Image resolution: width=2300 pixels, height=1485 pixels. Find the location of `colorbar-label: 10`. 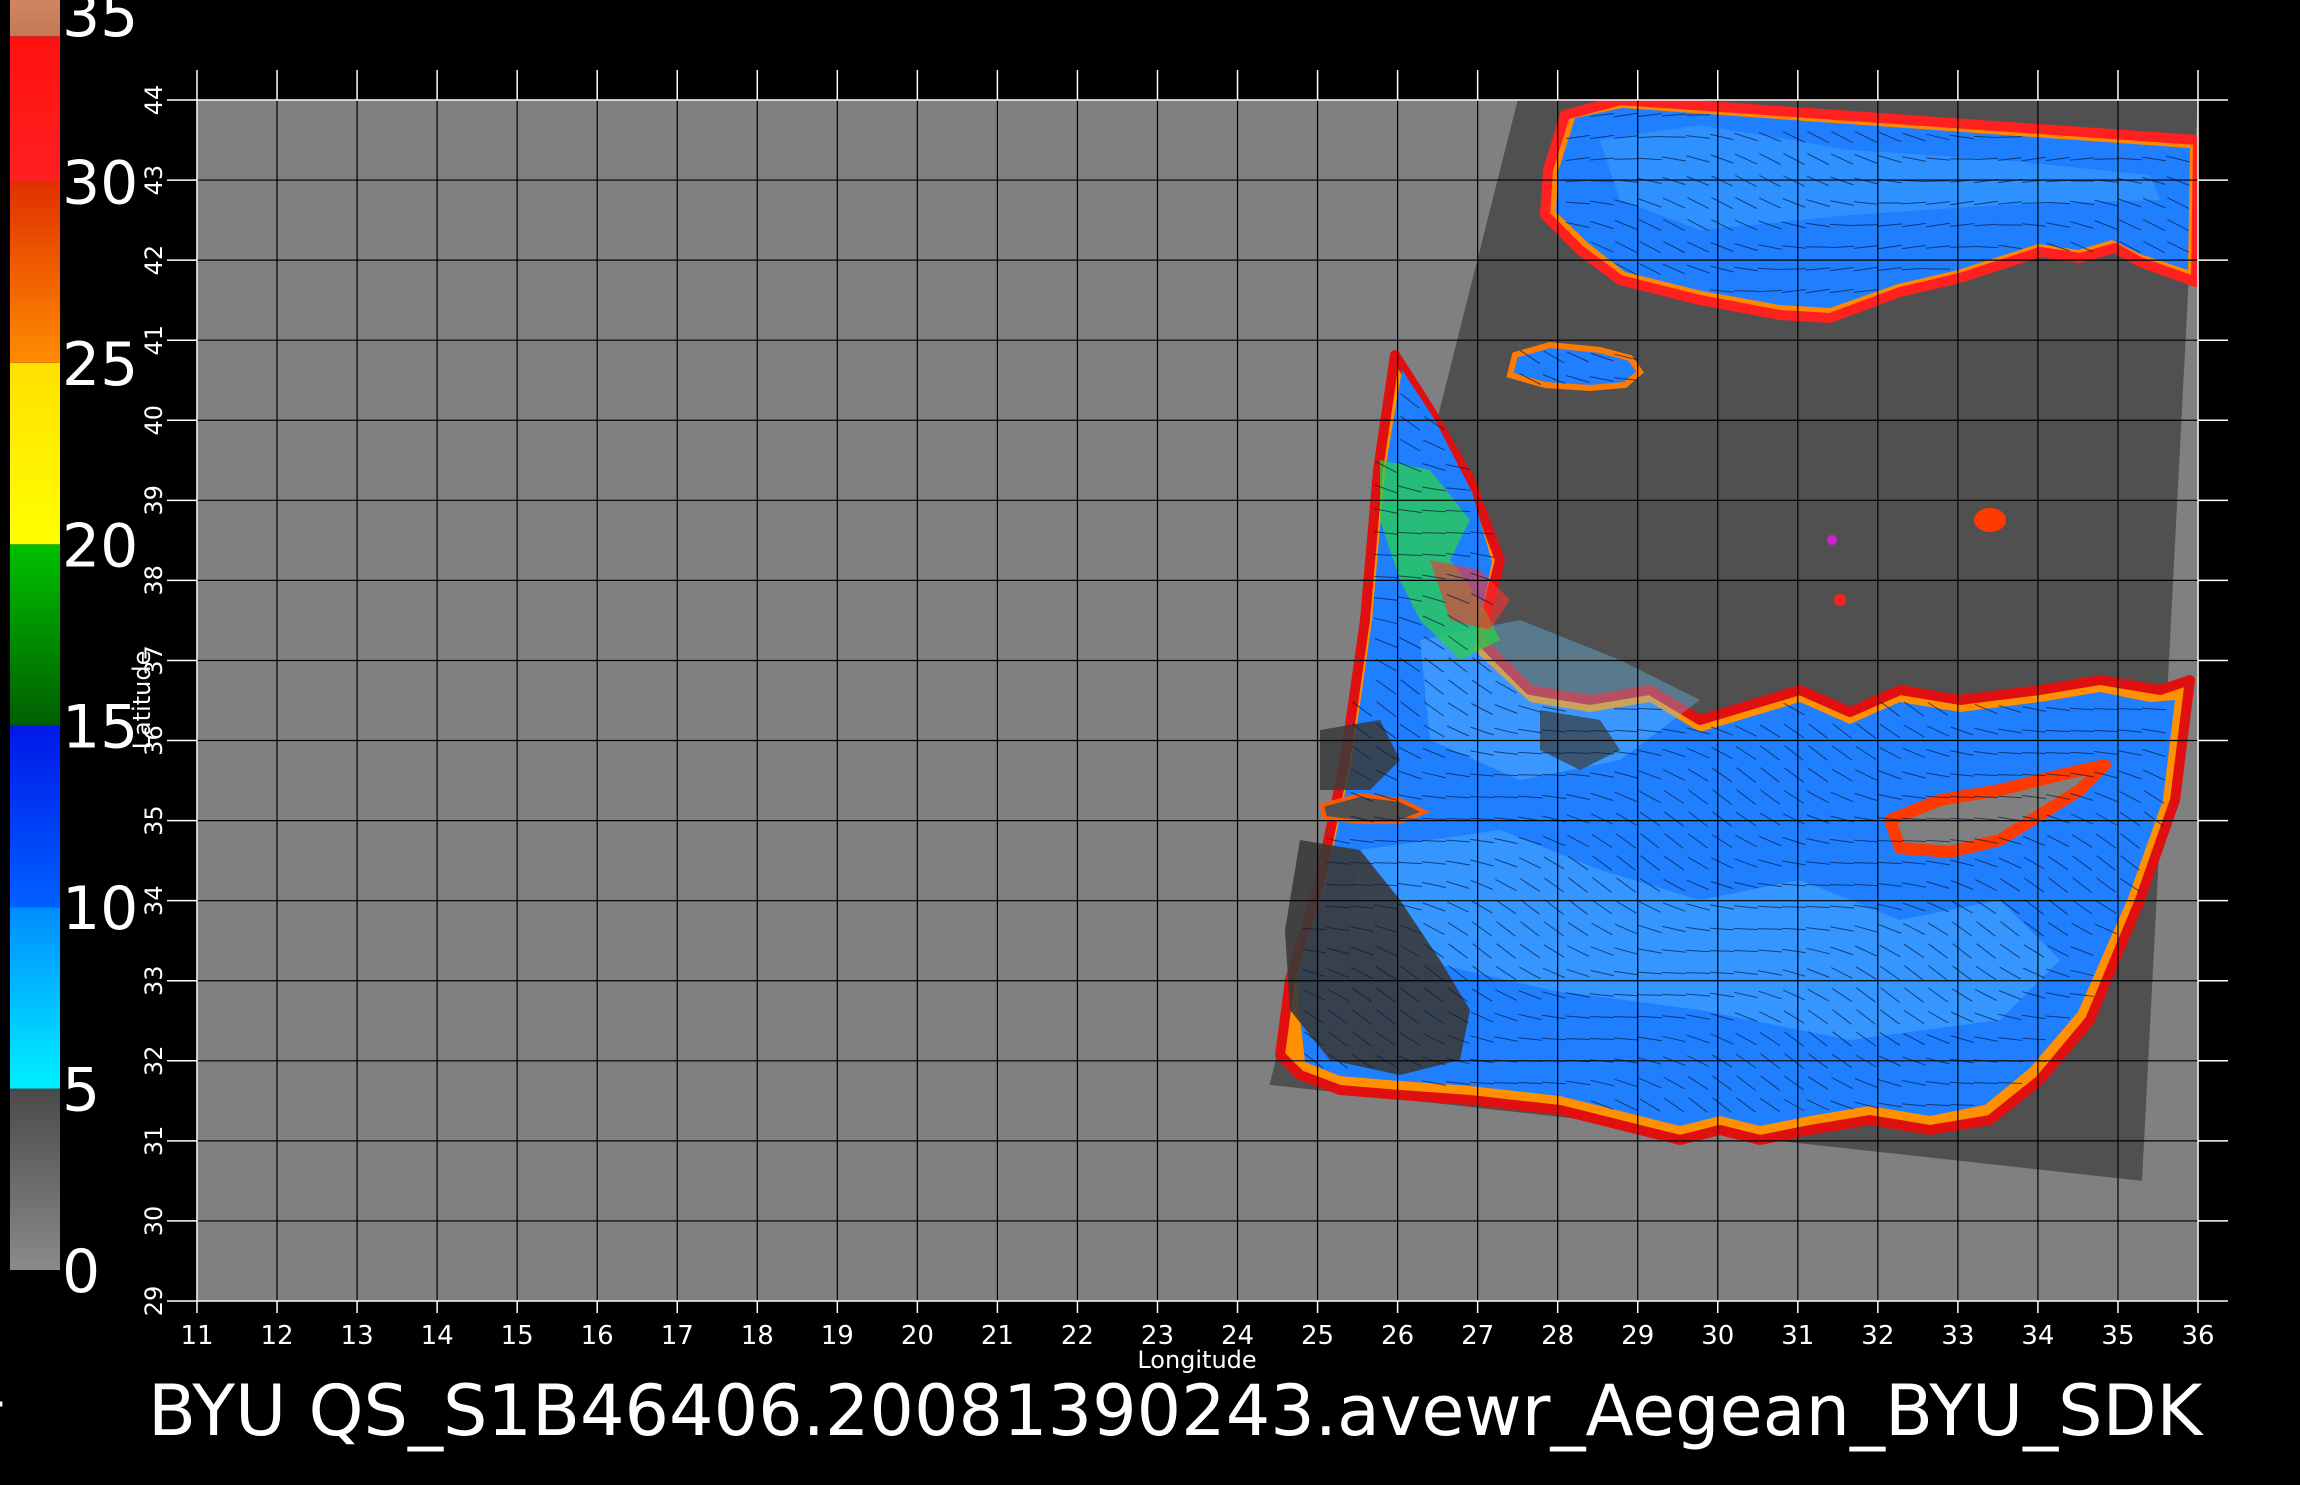

colorbar-label: 10 is located at coordinates (100, 909).